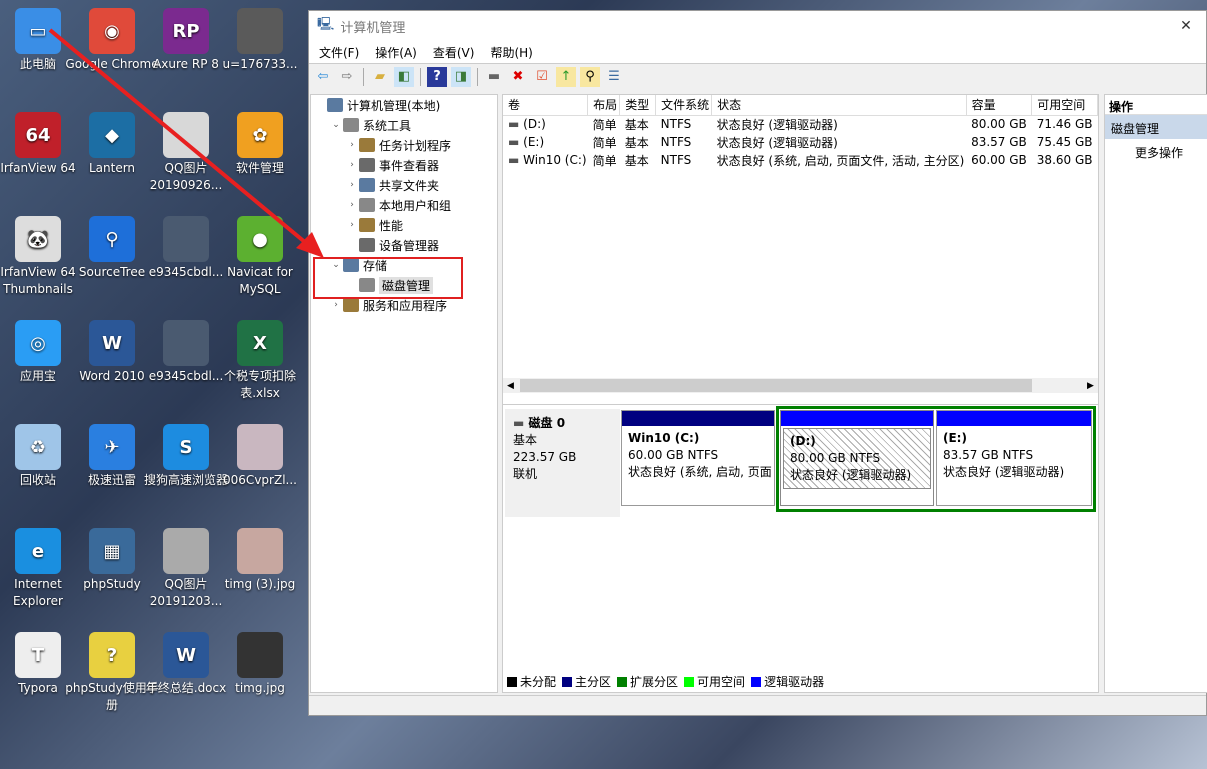  Describe the element at coordinates (186, 143) in the screenshot. I see `annotation-arrow` at that location.